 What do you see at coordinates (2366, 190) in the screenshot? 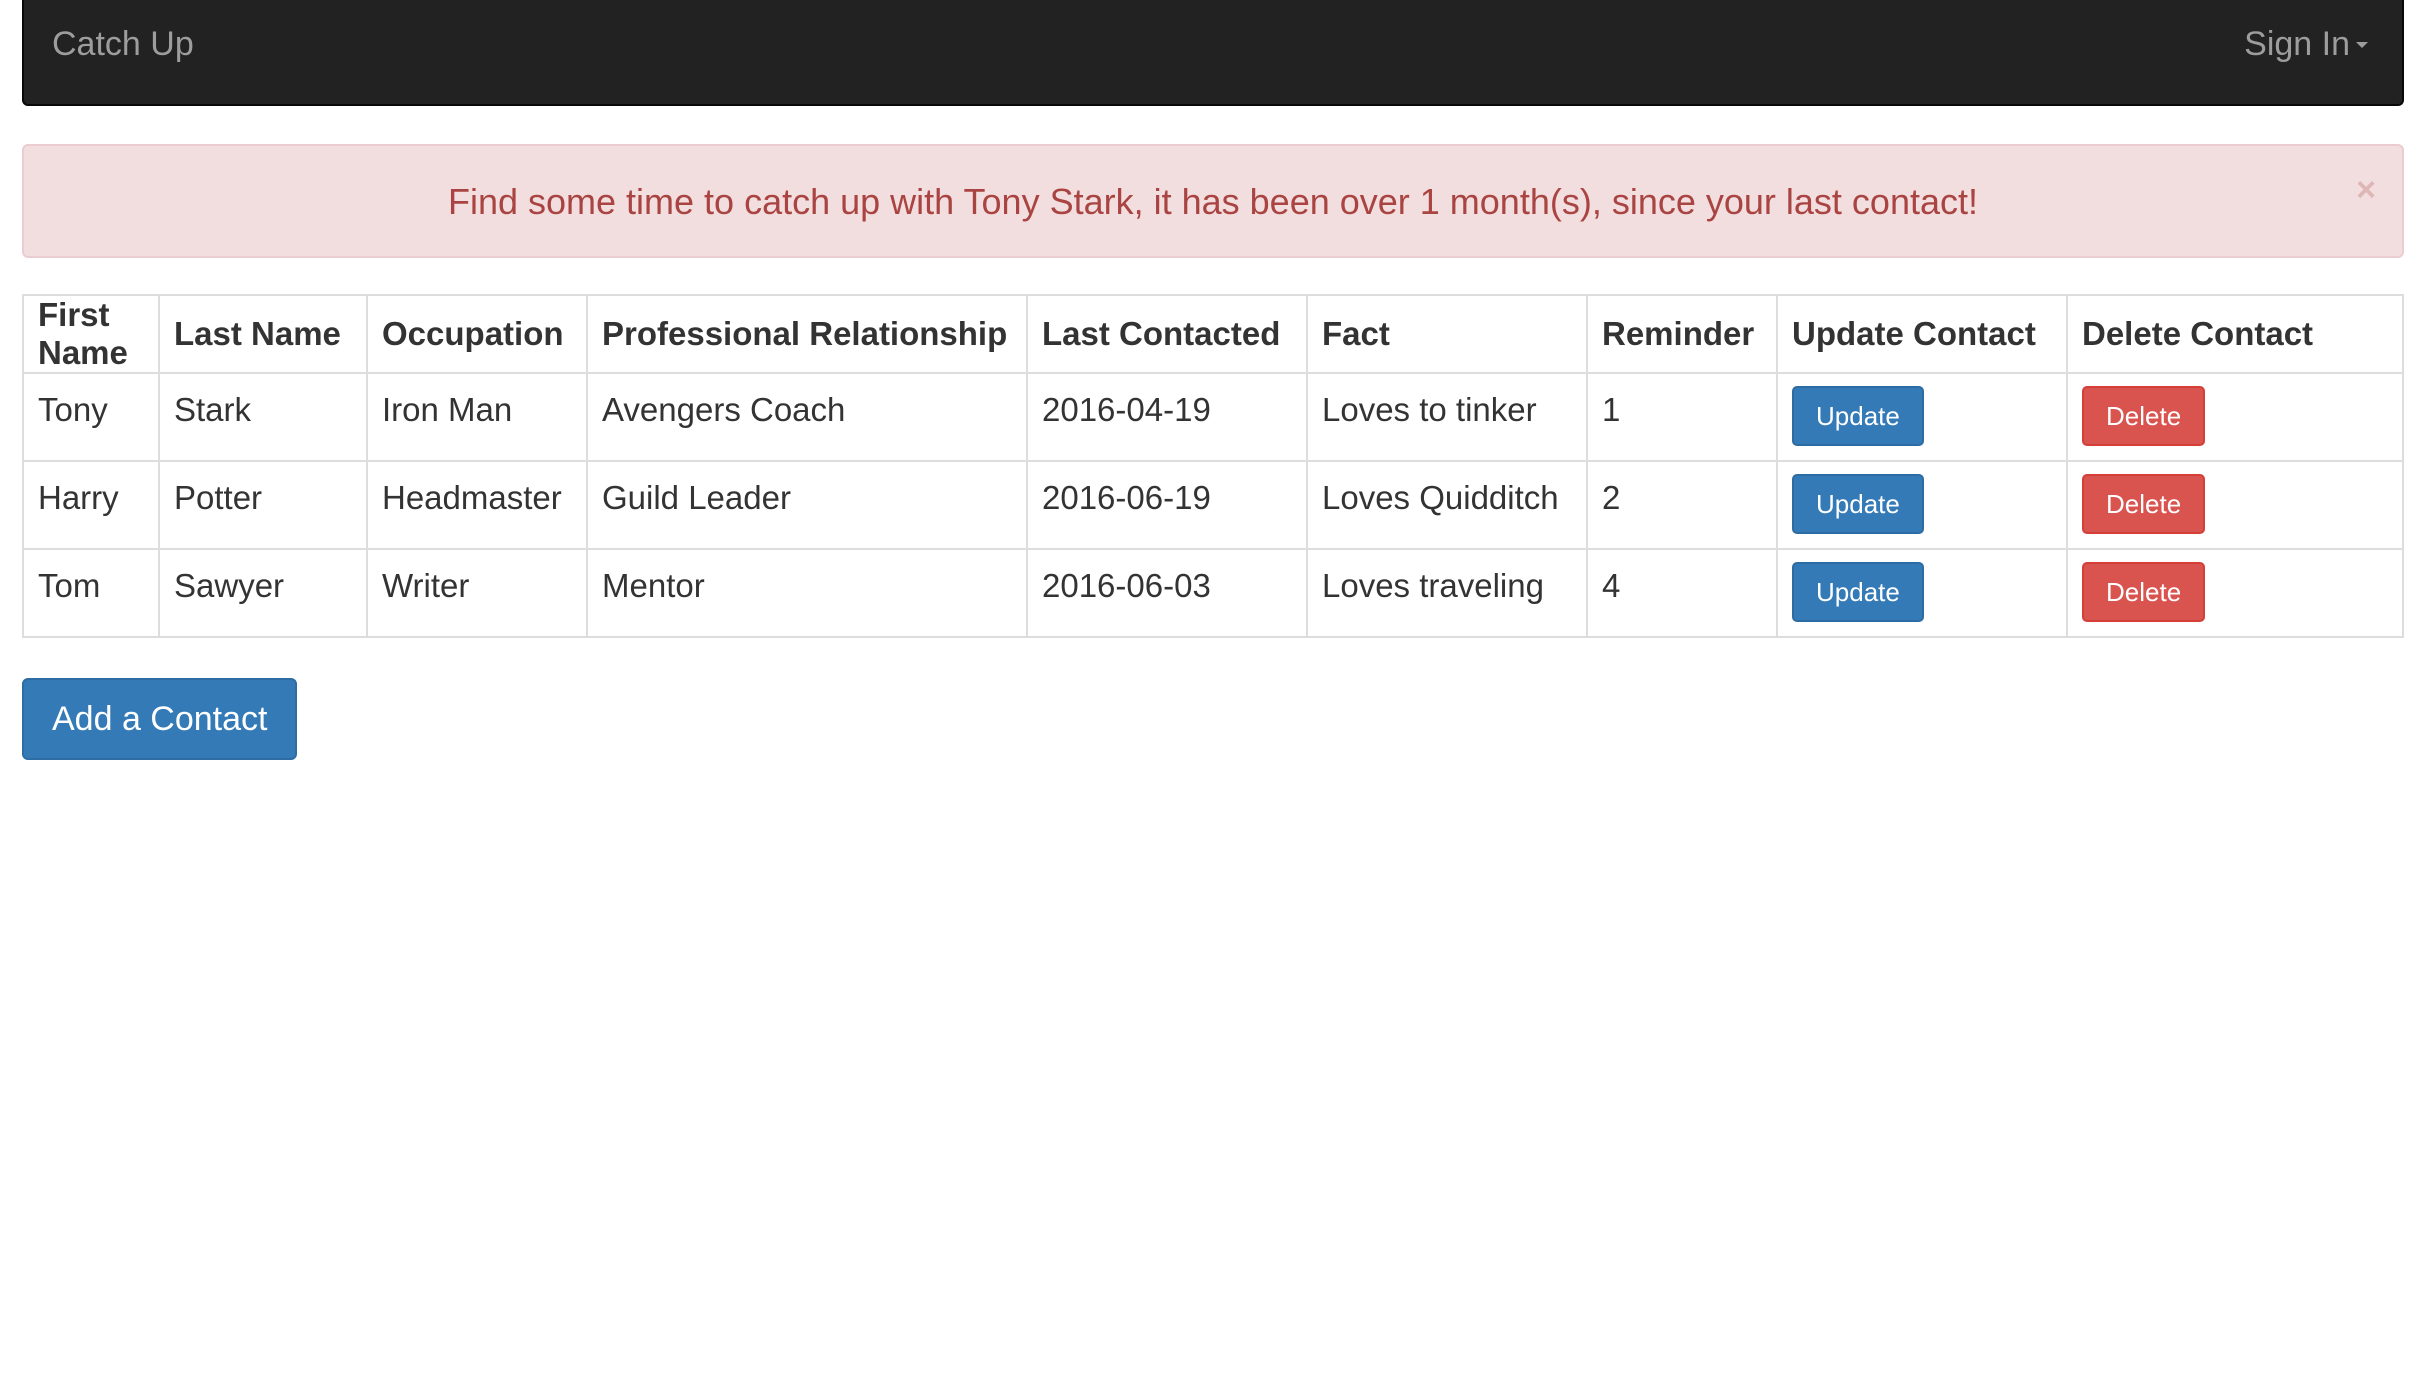
I see `close-icon: ×` at bounding box center [2366, 190].